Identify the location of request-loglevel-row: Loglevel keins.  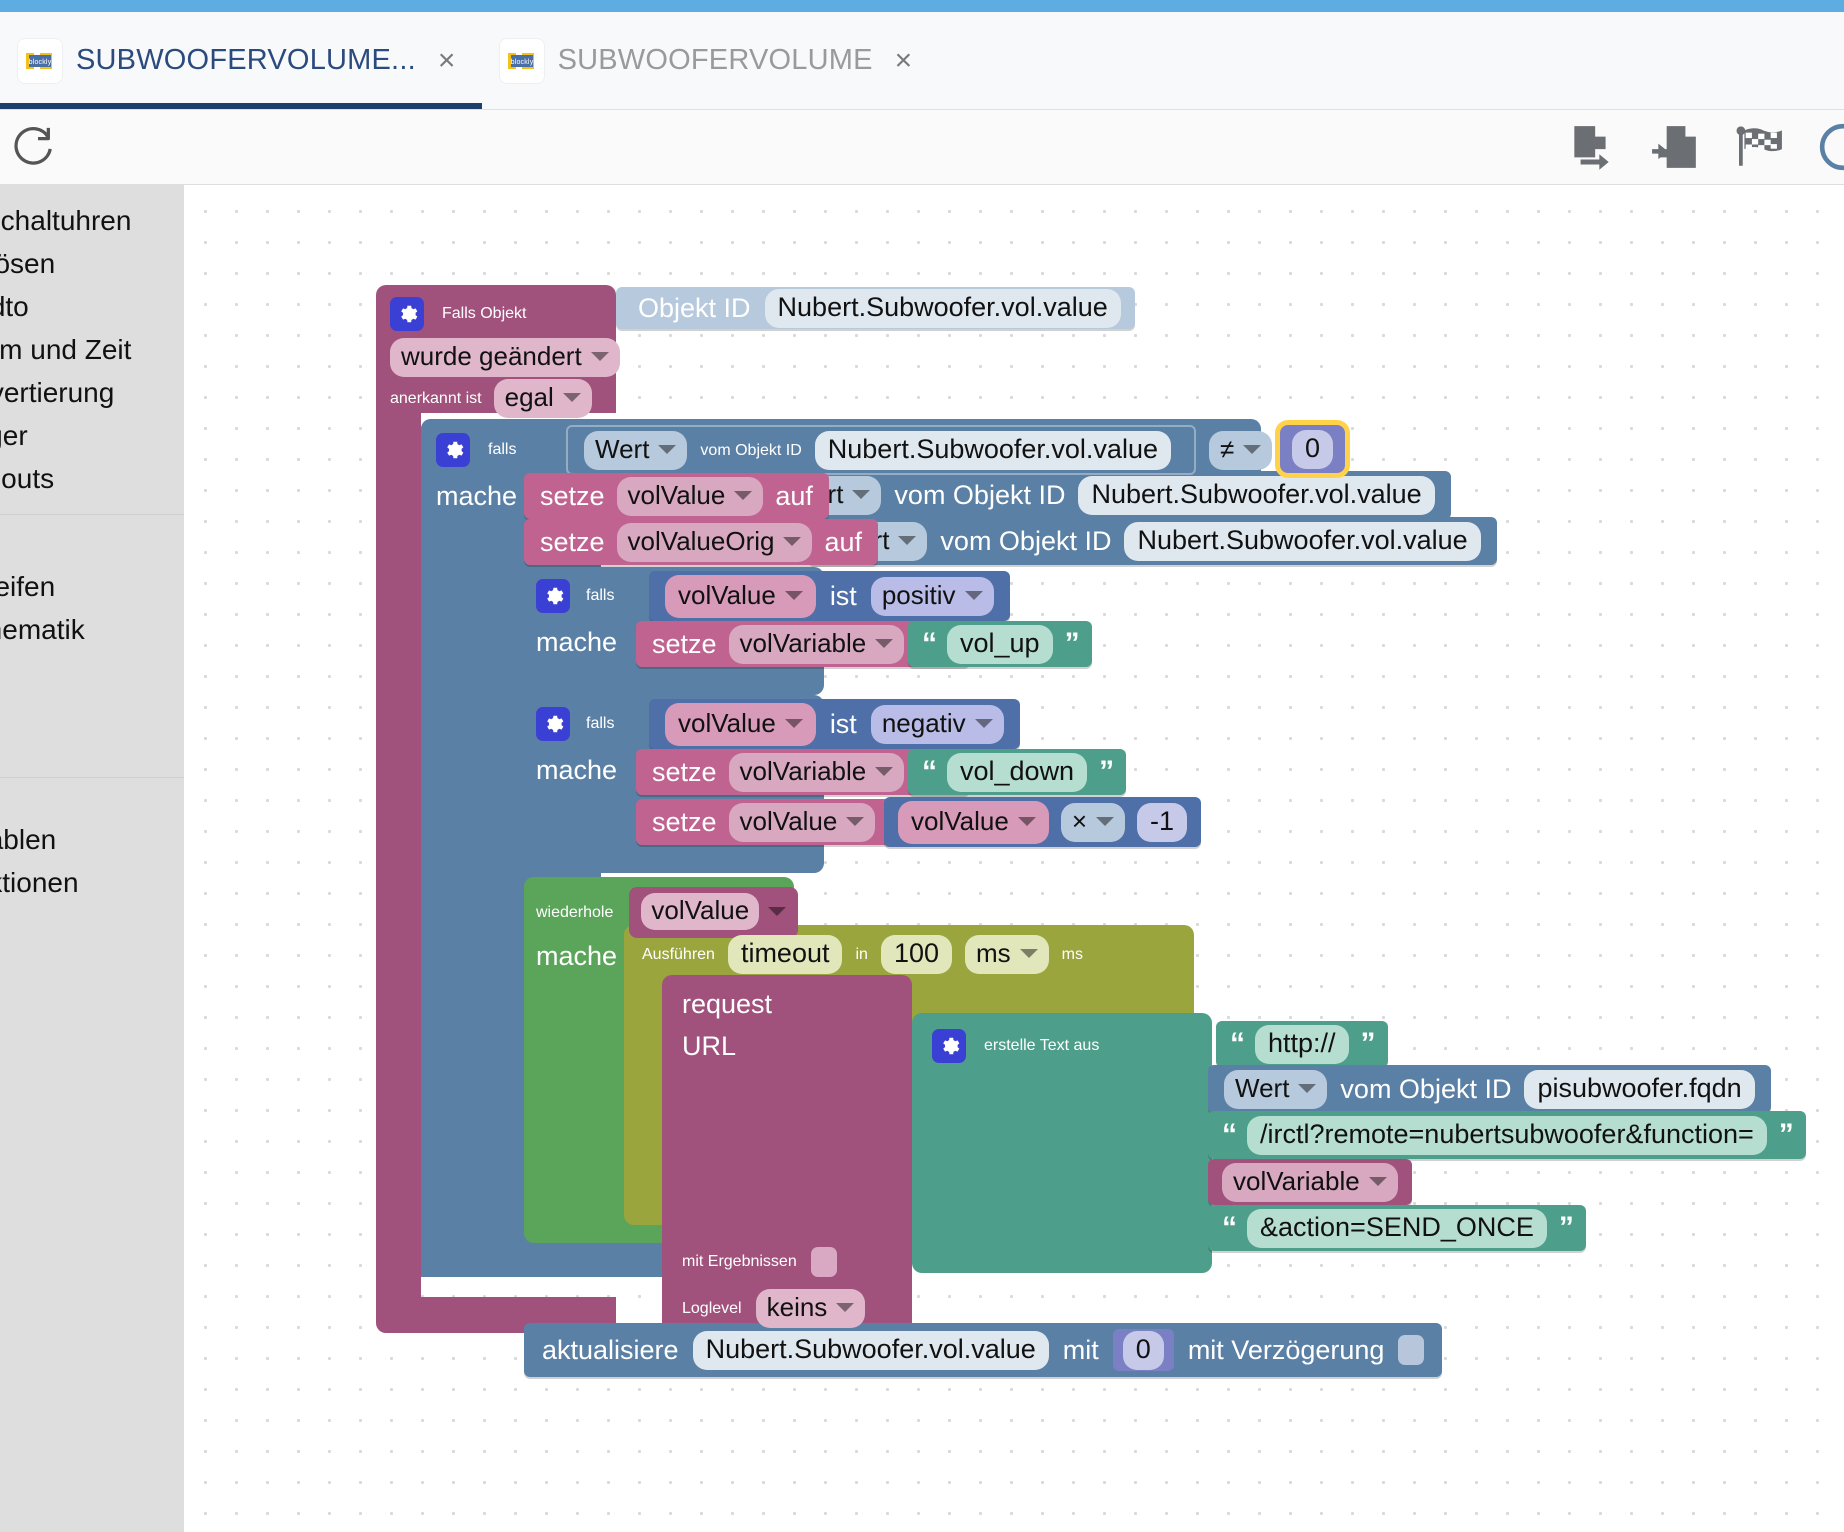
(774, 1308).